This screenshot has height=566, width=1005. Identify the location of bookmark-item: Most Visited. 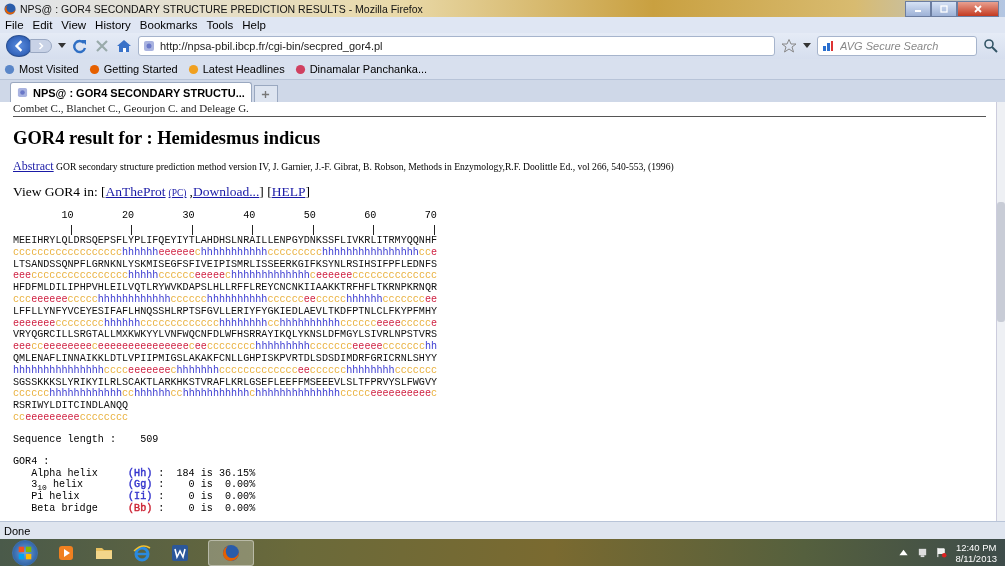
(41, 69).